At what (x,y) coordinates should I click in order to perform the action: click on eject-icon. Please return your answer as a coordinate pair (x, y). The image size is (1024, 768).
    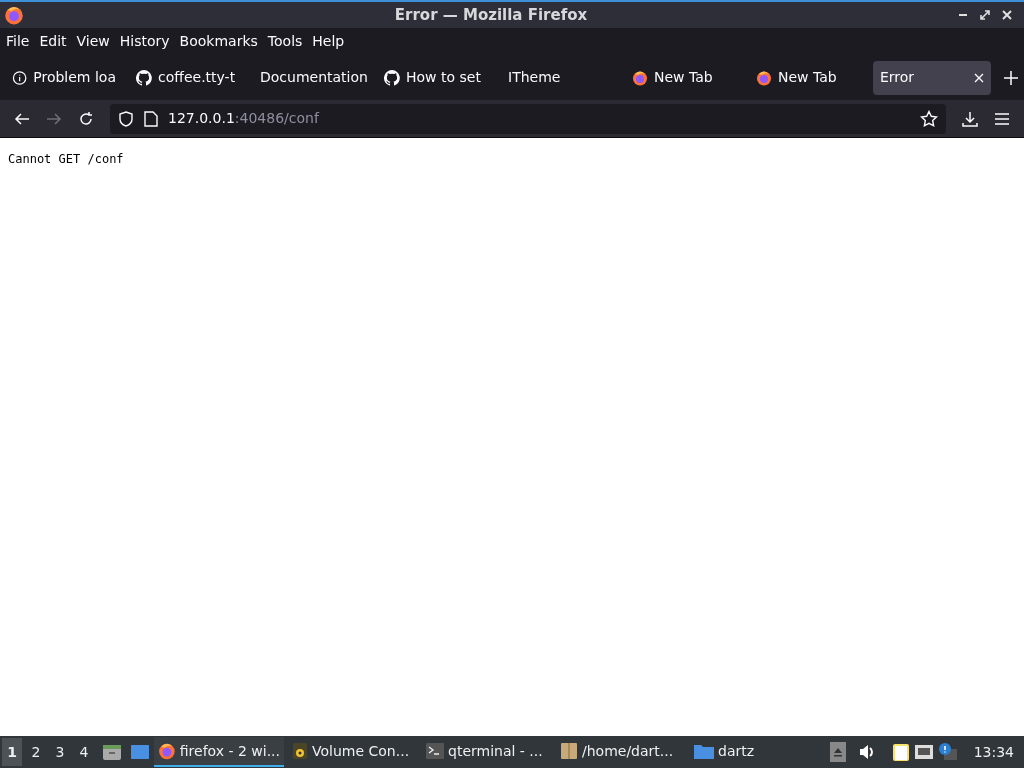
    Looking at the image, I should click on (837, 752).